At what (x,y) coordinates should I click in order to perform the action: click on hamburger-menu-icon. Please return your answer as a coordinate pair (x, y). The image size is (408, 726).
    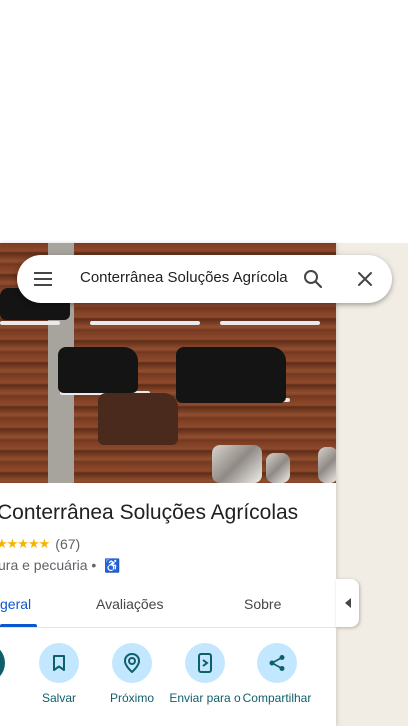
    Looking at the image, I should click on (43, 279).